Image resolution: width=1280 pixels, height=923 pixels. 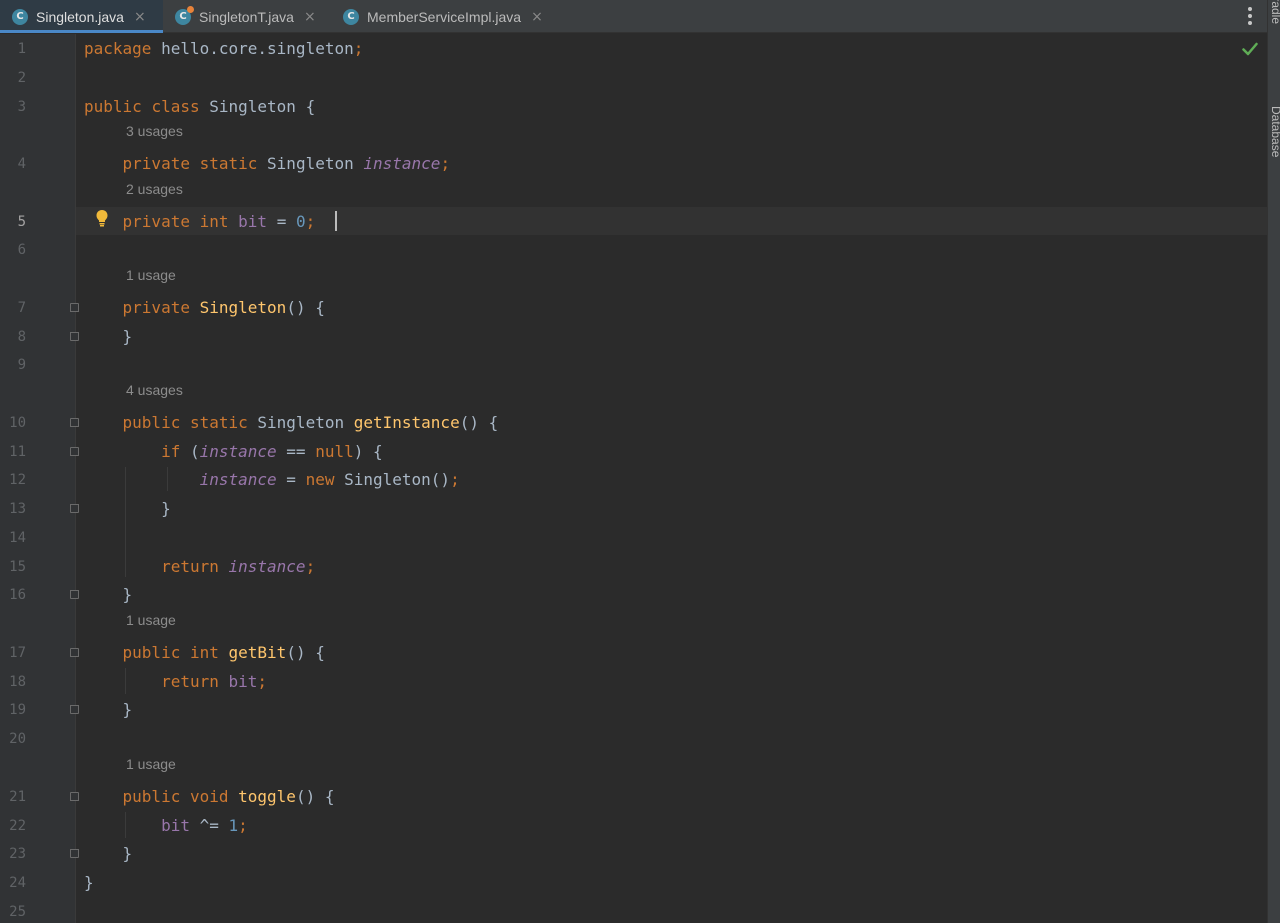 I want to click on code-line: public class Singleton {, so click(x=199, y=107).